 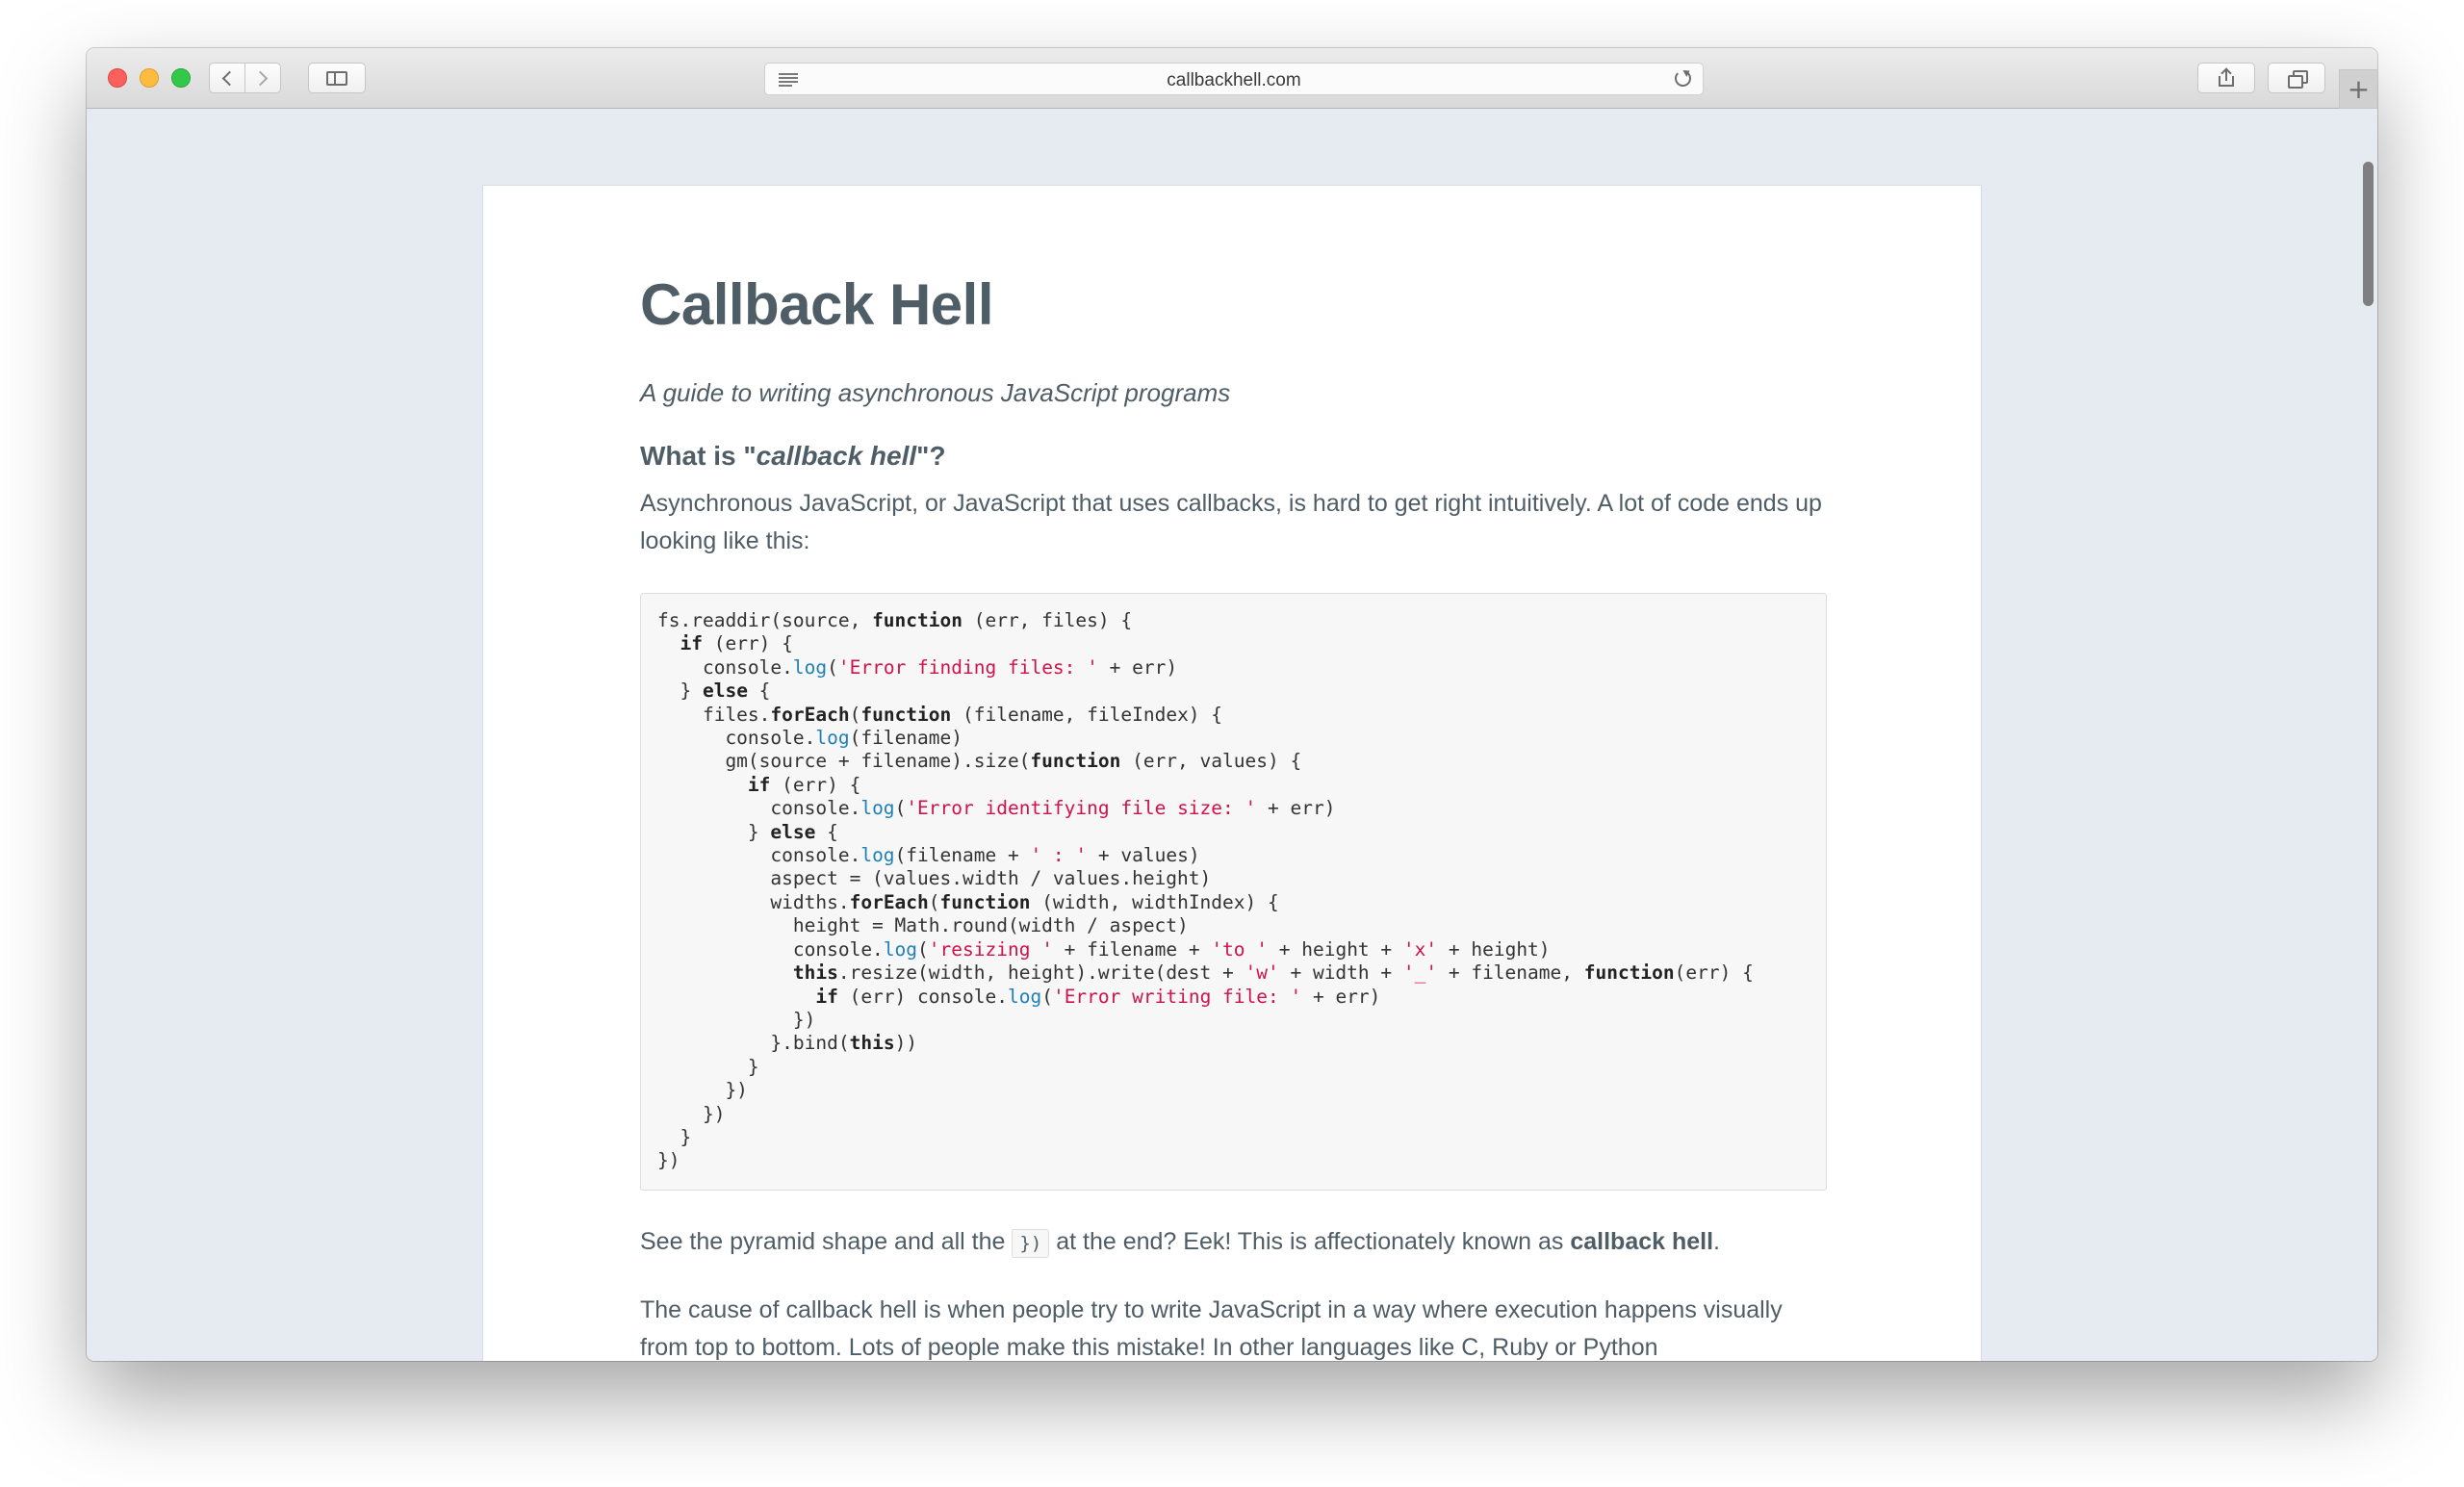 I want to click on tabs-icon, so click(x=2298, y=79).